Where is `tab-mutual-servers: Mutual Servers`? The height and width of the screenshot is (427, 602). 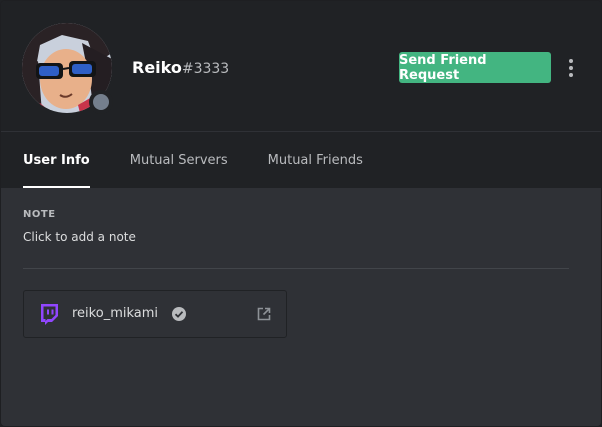 tab-mutual-servers: Mutual Servers is located at coordinates (179, 170).